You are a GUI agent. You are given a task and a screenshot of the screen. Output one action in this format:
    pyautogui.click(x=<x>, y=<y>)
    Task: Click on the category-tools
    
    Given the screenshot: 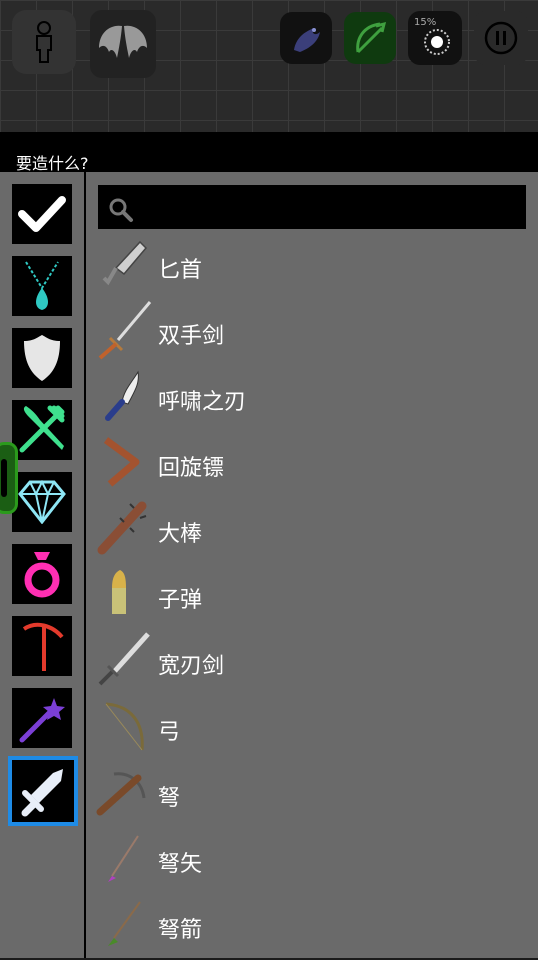 What is the action you would take?
    pyautogui.click(x=42, y=646)
    